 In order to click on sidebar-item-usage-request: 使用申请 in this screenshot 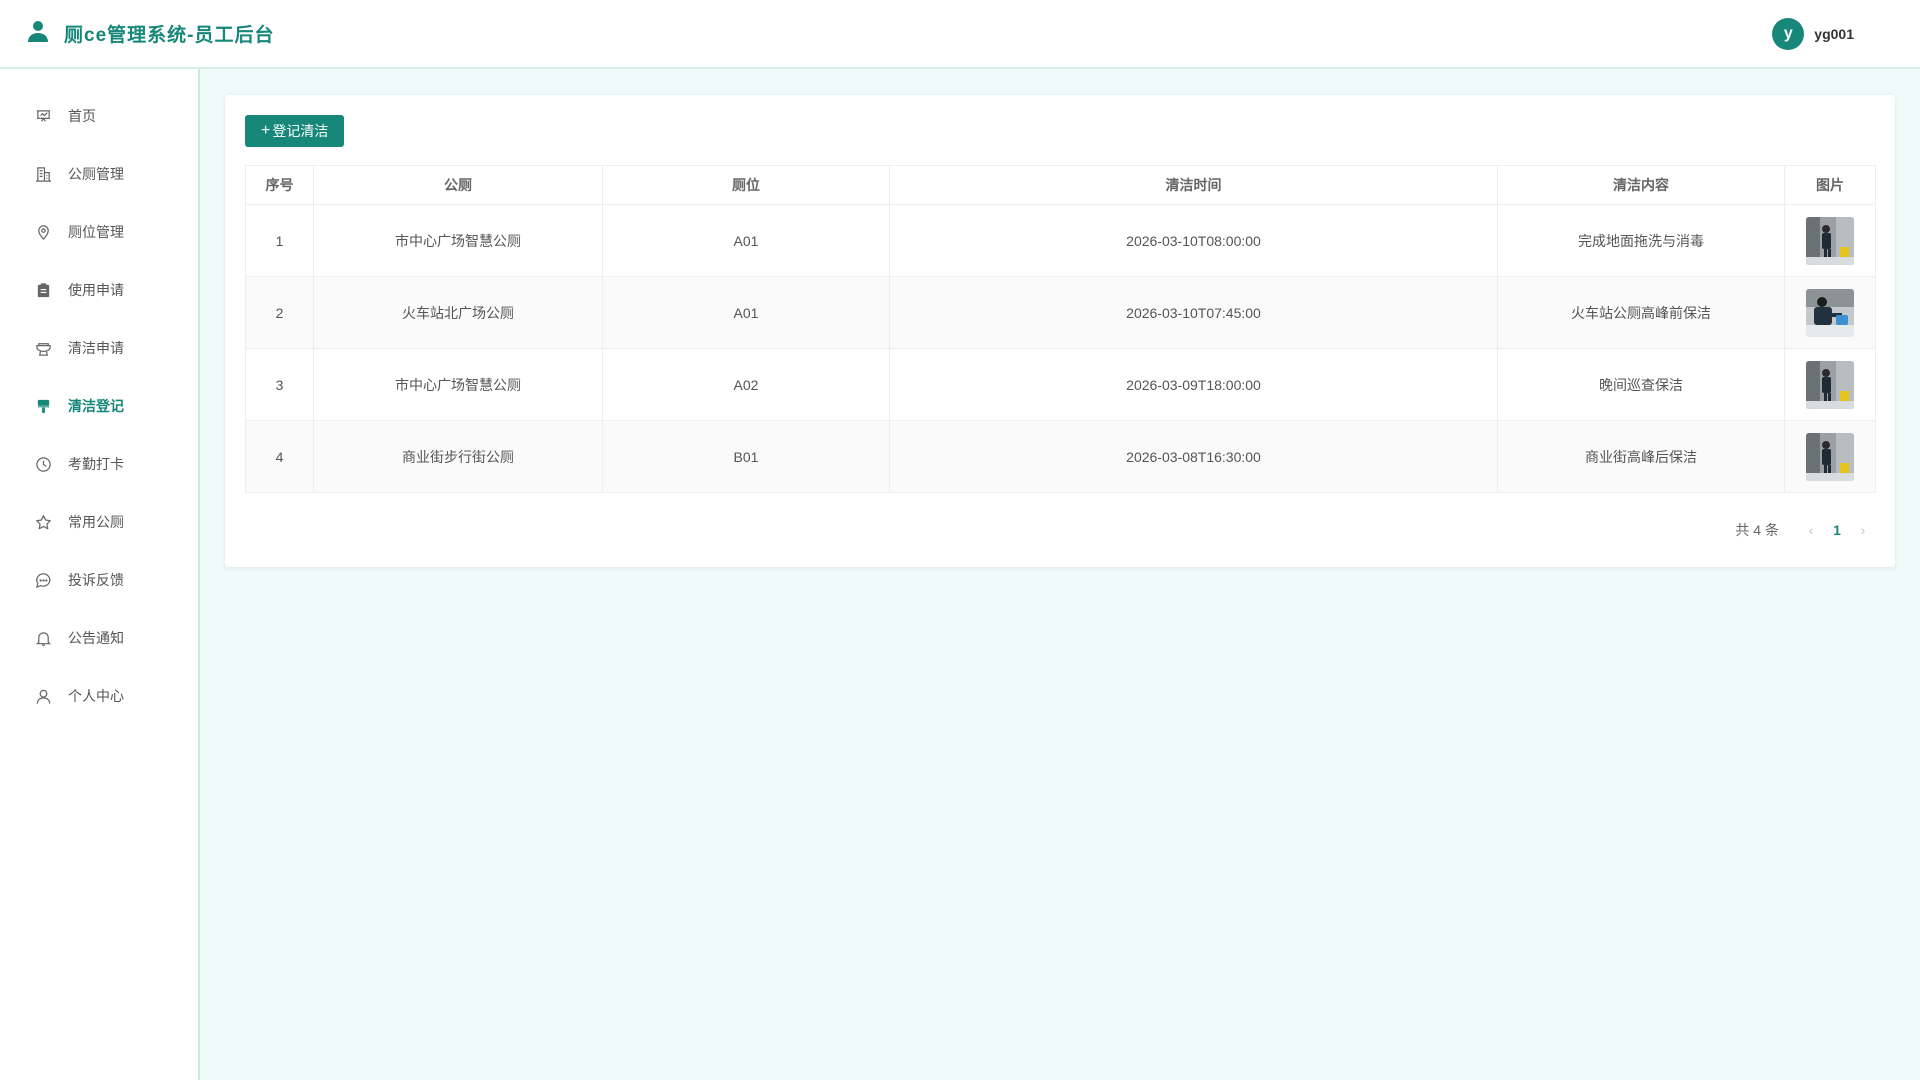, I will do `click(99, 290)`.